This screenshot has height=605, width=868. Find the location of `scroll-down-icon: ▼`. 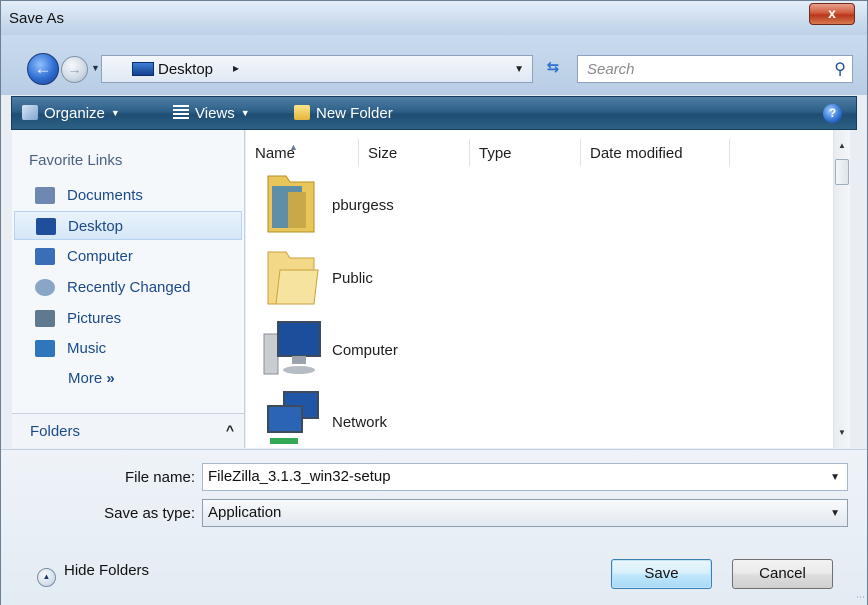

scroll-down-icon: ▼ is located at coordinates (842, 432).